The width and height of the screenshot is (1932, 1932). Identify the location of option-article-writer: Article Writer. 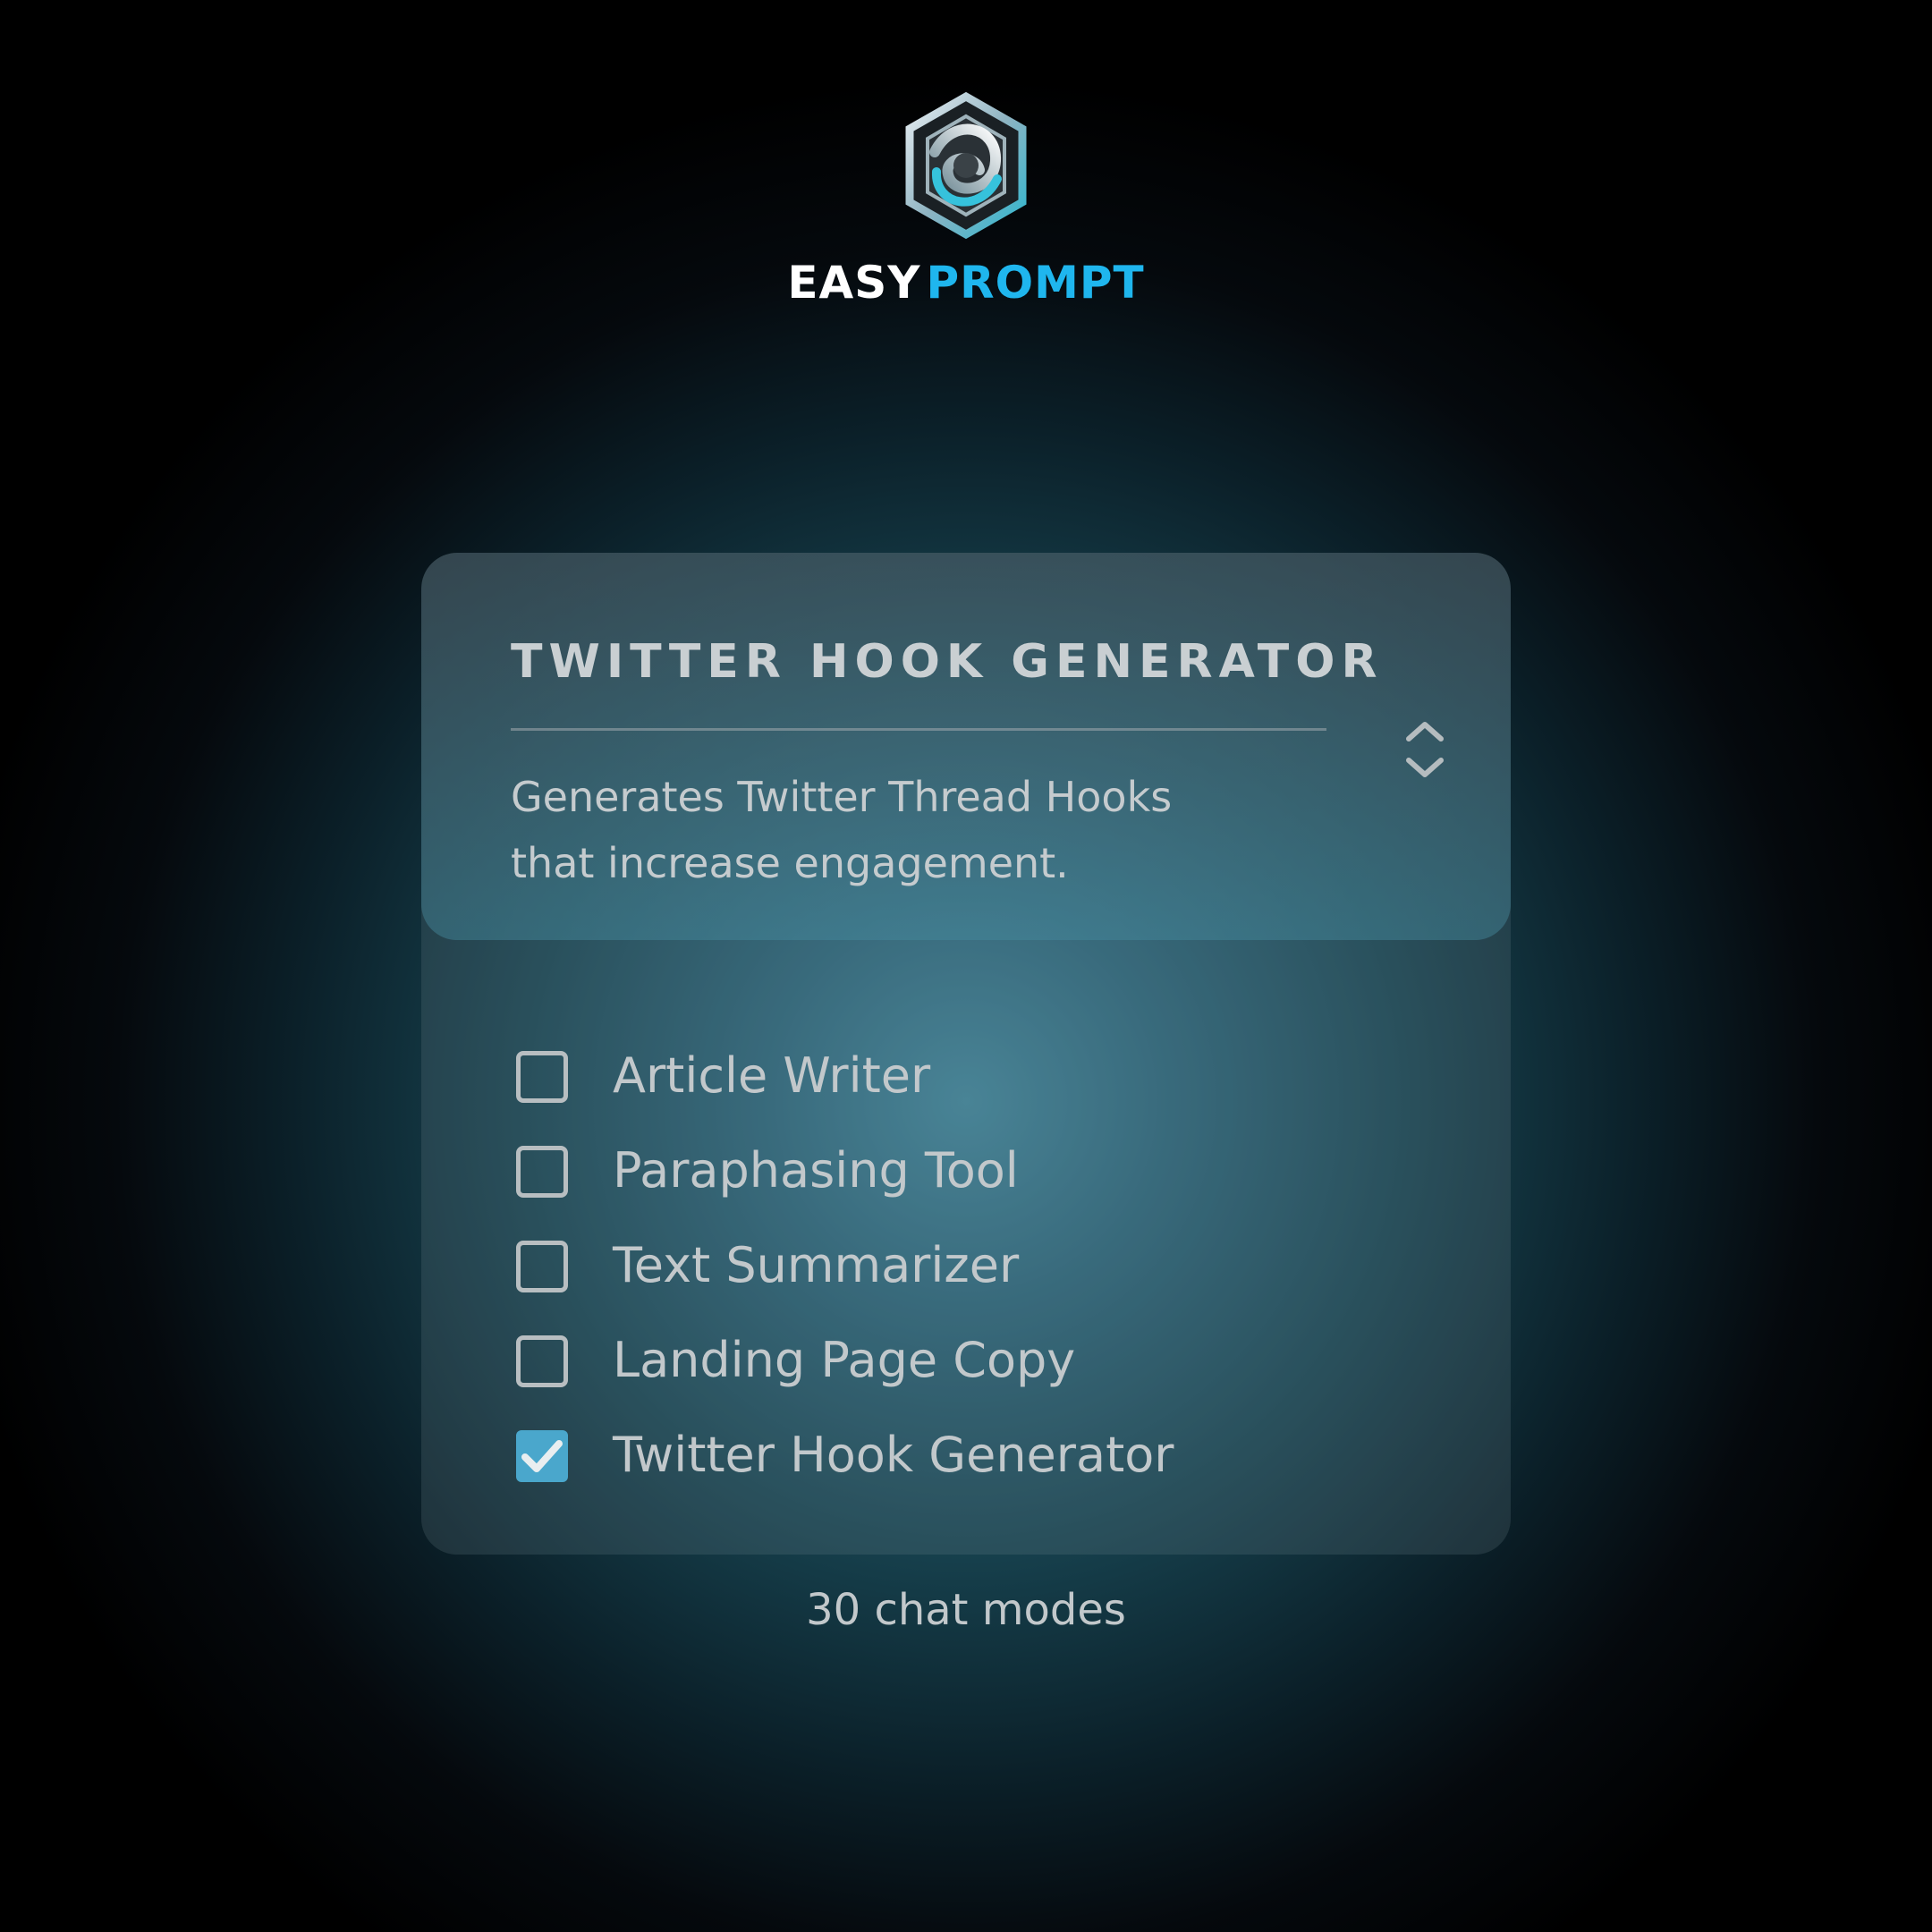
(963, 1076).